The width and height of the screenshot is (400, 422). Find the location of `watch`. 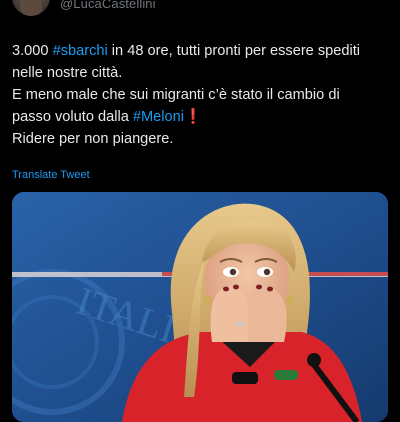

watch is located at coordinates (245, 378).